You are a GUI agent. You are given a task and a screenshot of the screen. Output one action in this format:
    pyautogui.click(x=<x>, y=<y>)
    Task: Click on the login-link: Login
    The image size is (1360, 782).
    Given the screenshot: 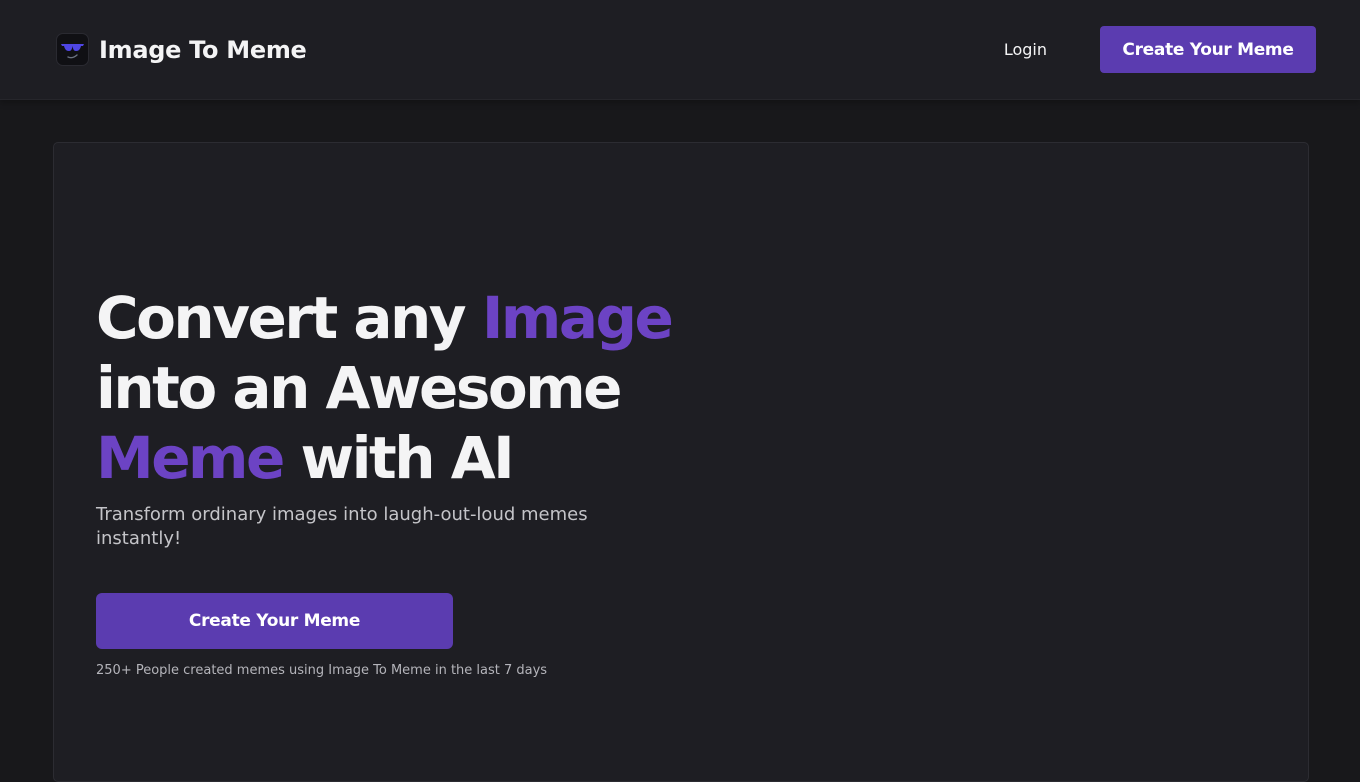 What is the action you would take?
    pyautogui.click(x=1025, y=49)
    